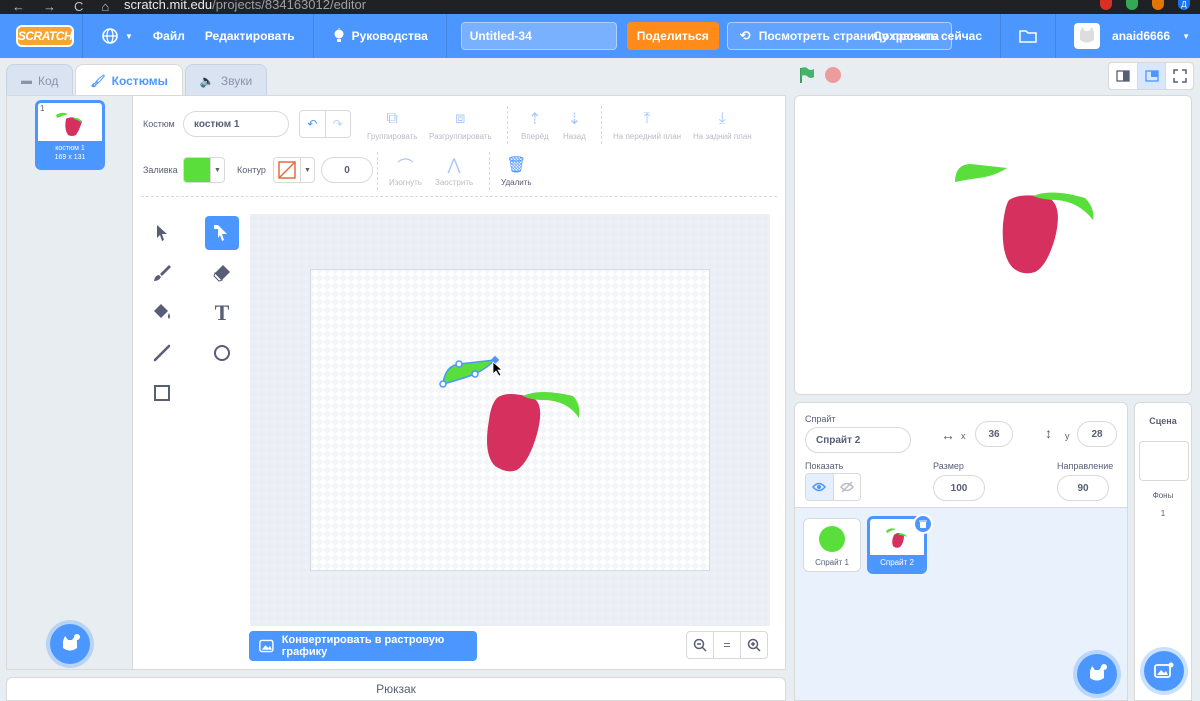 The image size is (1200, 701). I want to click on costume-item: 1 костюм 1 169 x 131, so click(70, 135).